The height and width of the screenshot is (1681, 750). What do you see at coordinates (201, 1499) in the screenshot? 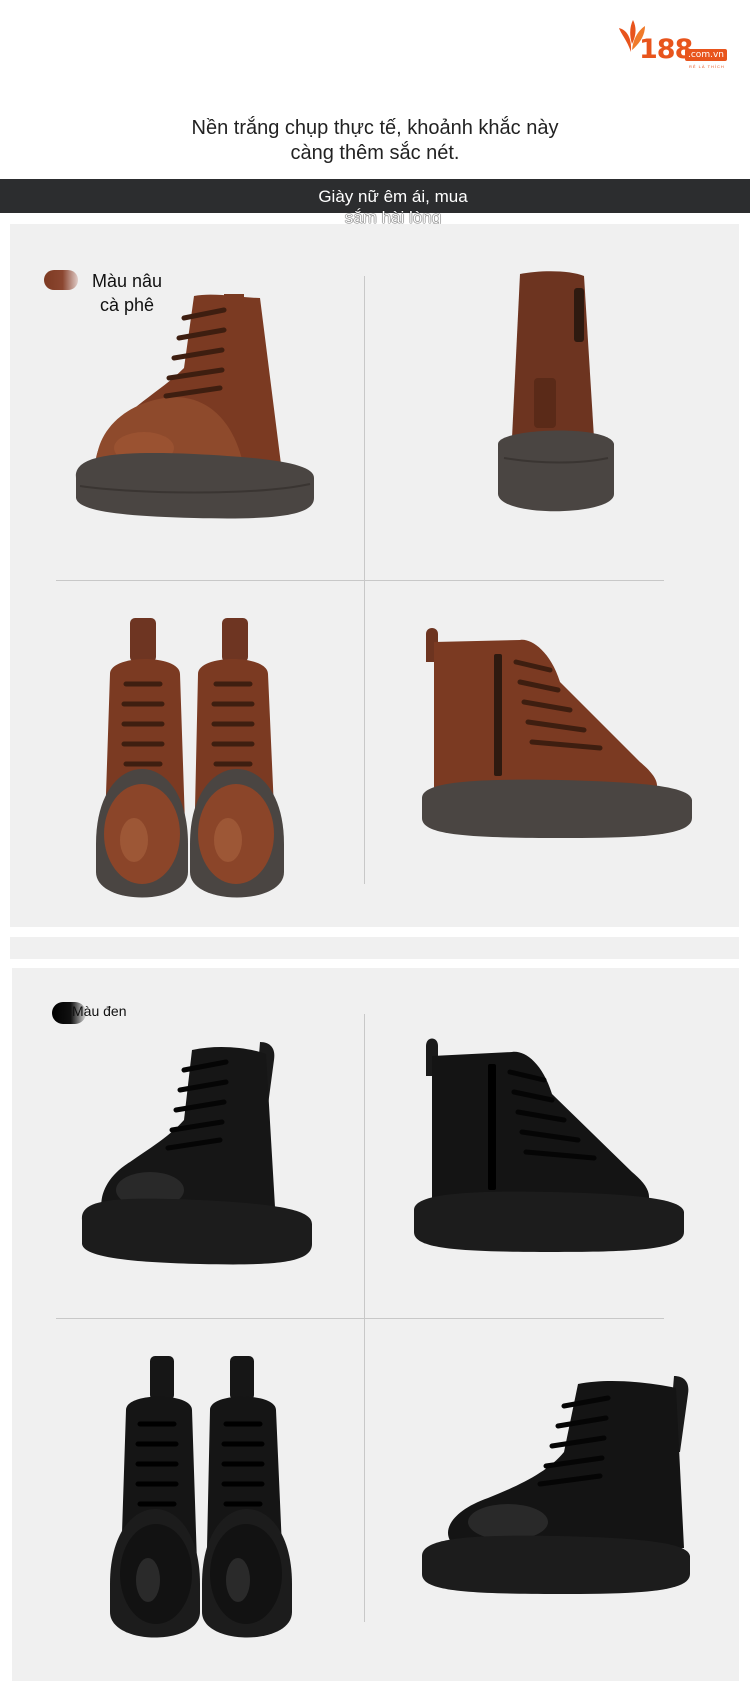
I see `boot-black-front-image` at bounding box center [201, 1499].